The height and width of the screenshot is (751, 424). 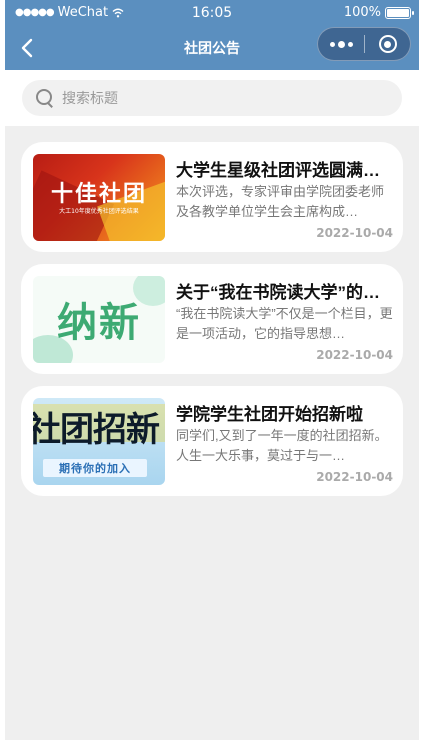 I want to click on more-dots-icon, so click(x=332, y=44).